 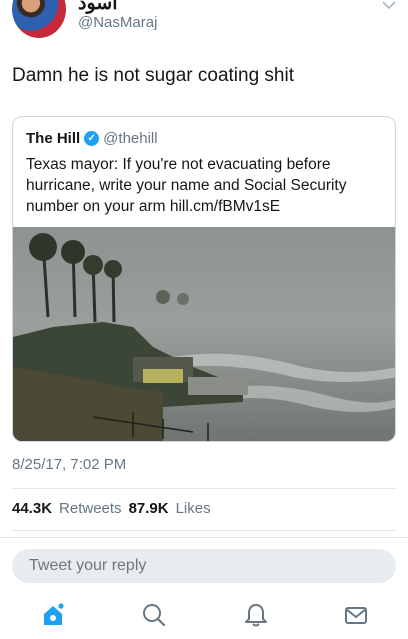 I want to click on retweets-label: Retweets, so click(x=90, y=508).